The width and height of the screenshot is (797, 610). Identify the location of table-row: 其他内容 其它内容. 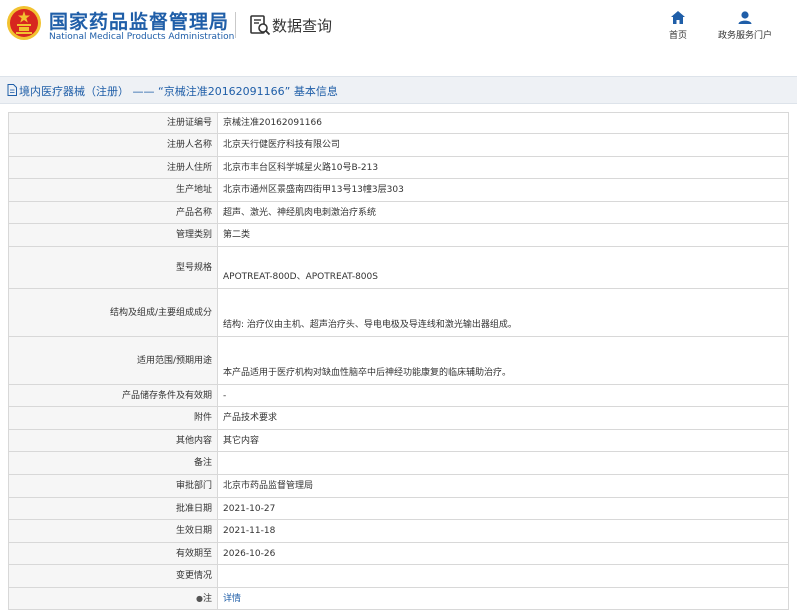
(398, 440).